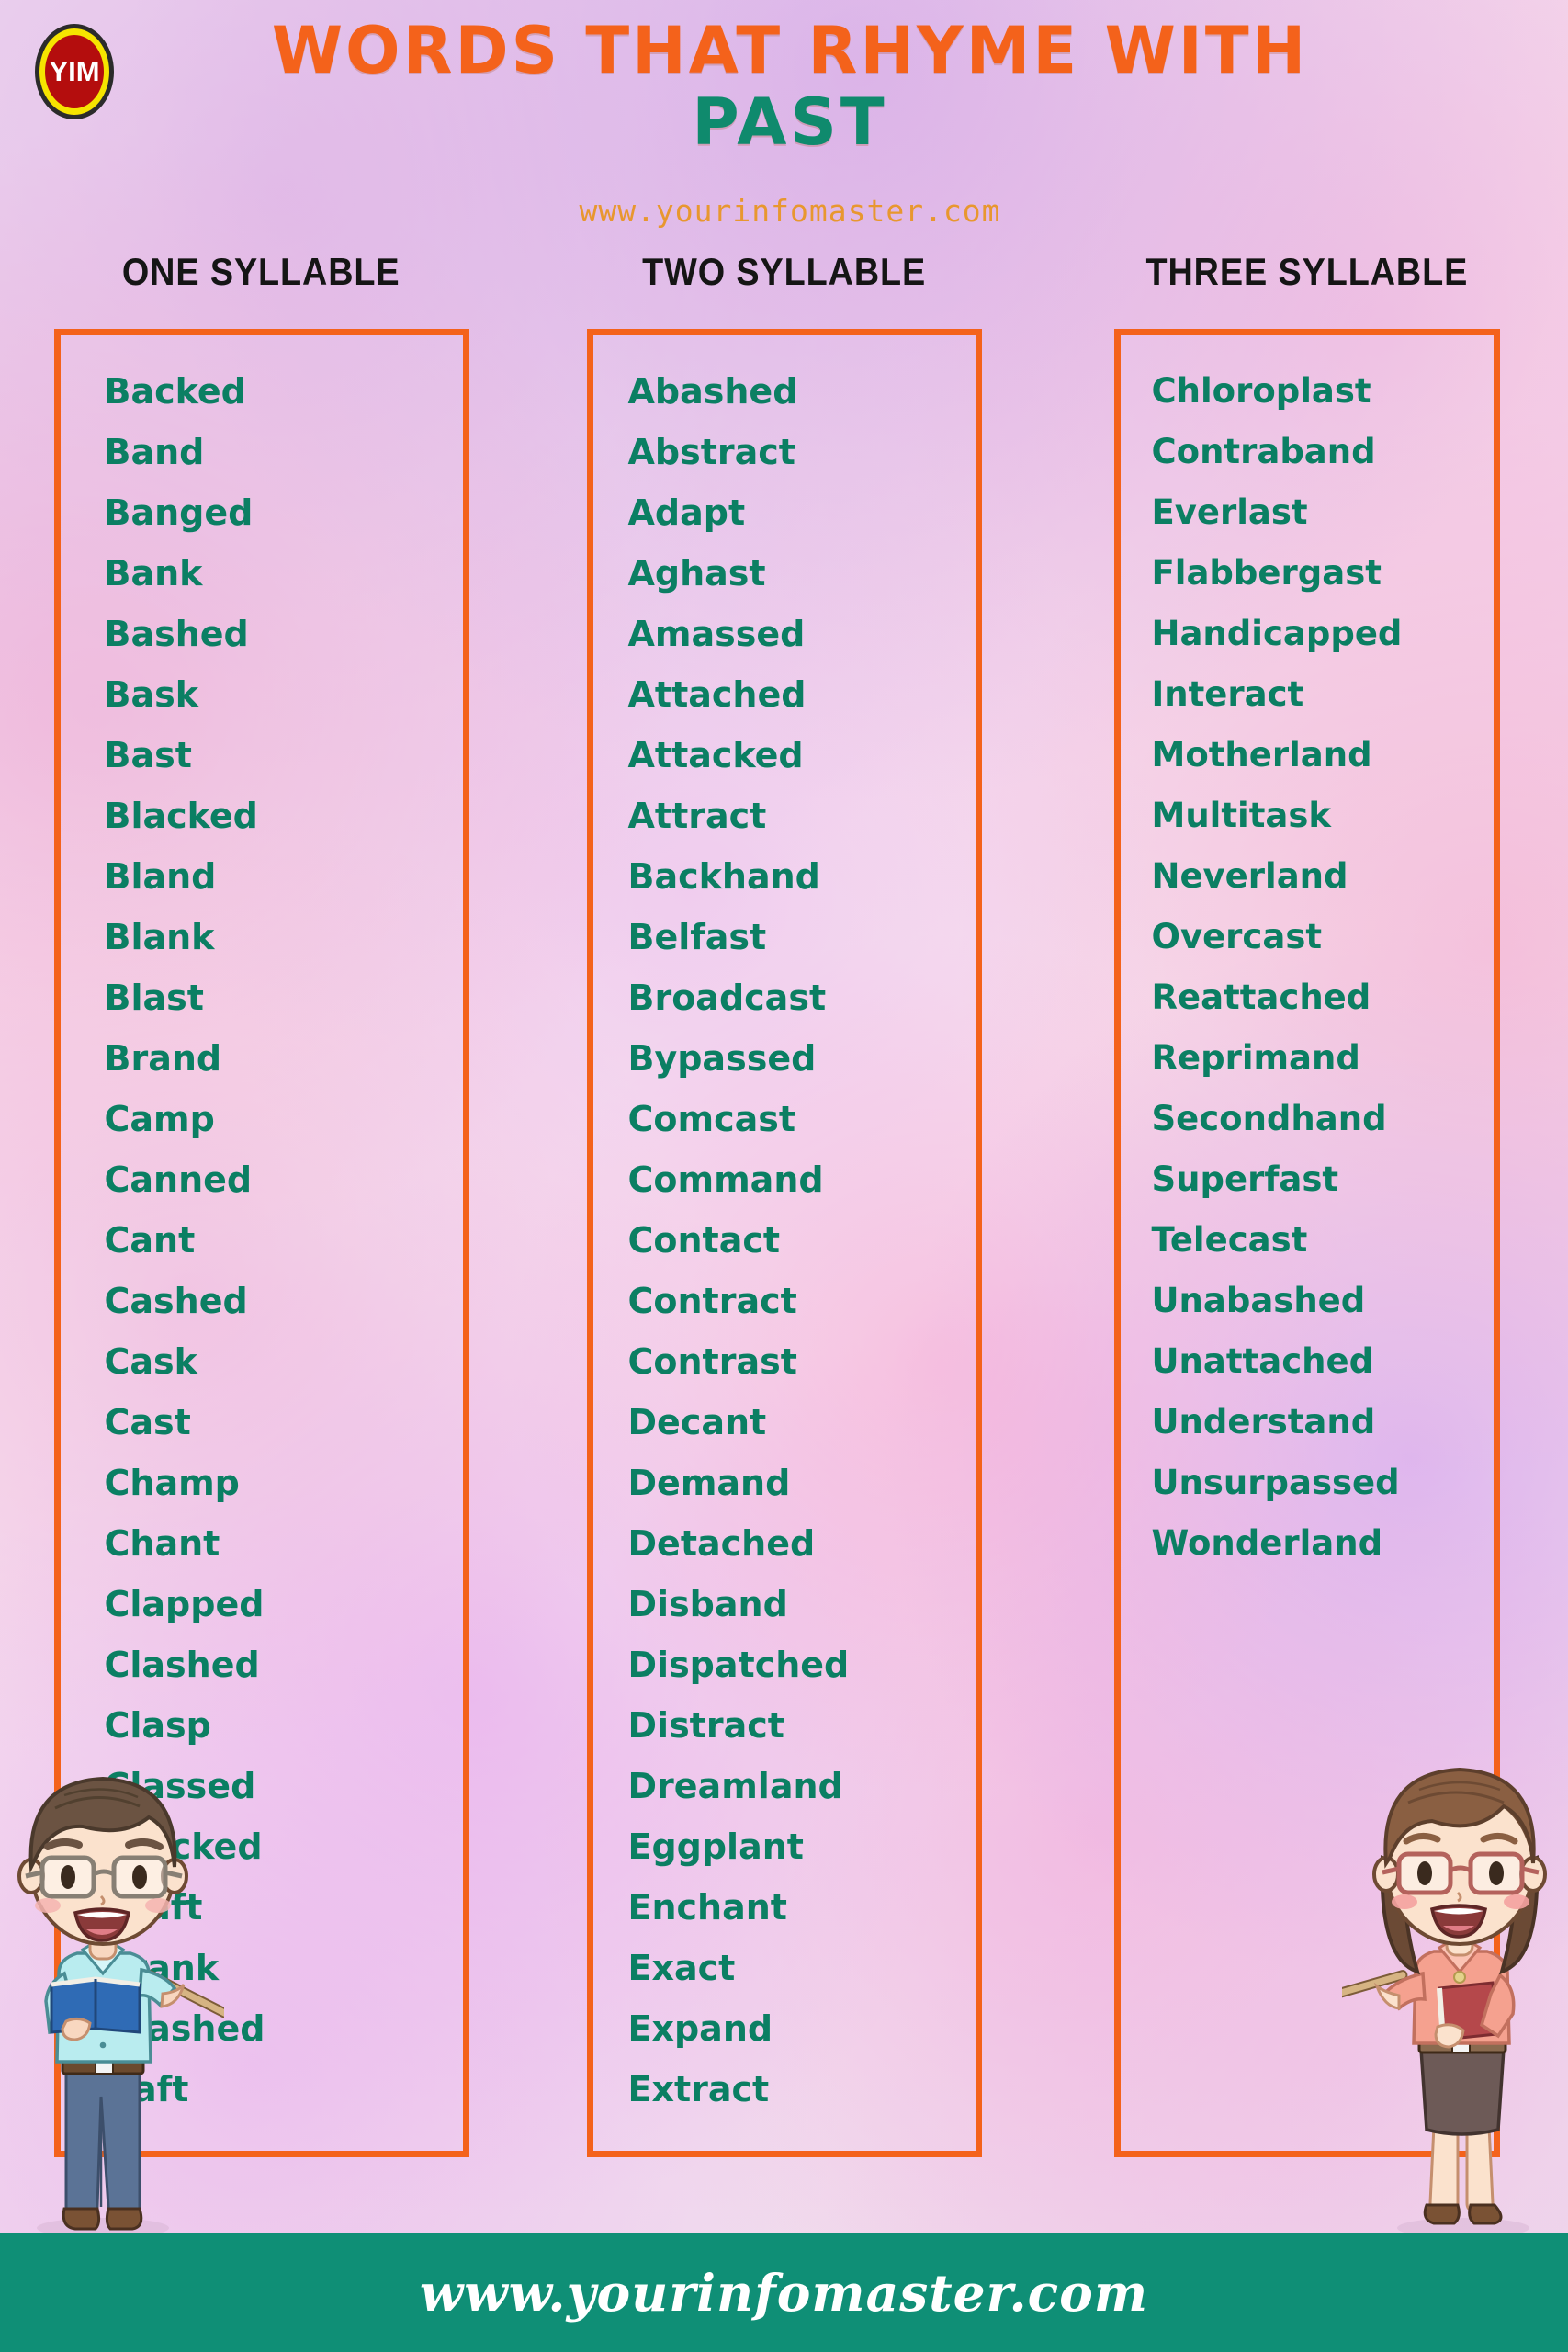 This screenshot has height=2352, width=1568. What do you see at coordinates (1276, 1482) in the screenshot?
I see `word-item: Unsurpassed` at bounding box center [1276, 1482].